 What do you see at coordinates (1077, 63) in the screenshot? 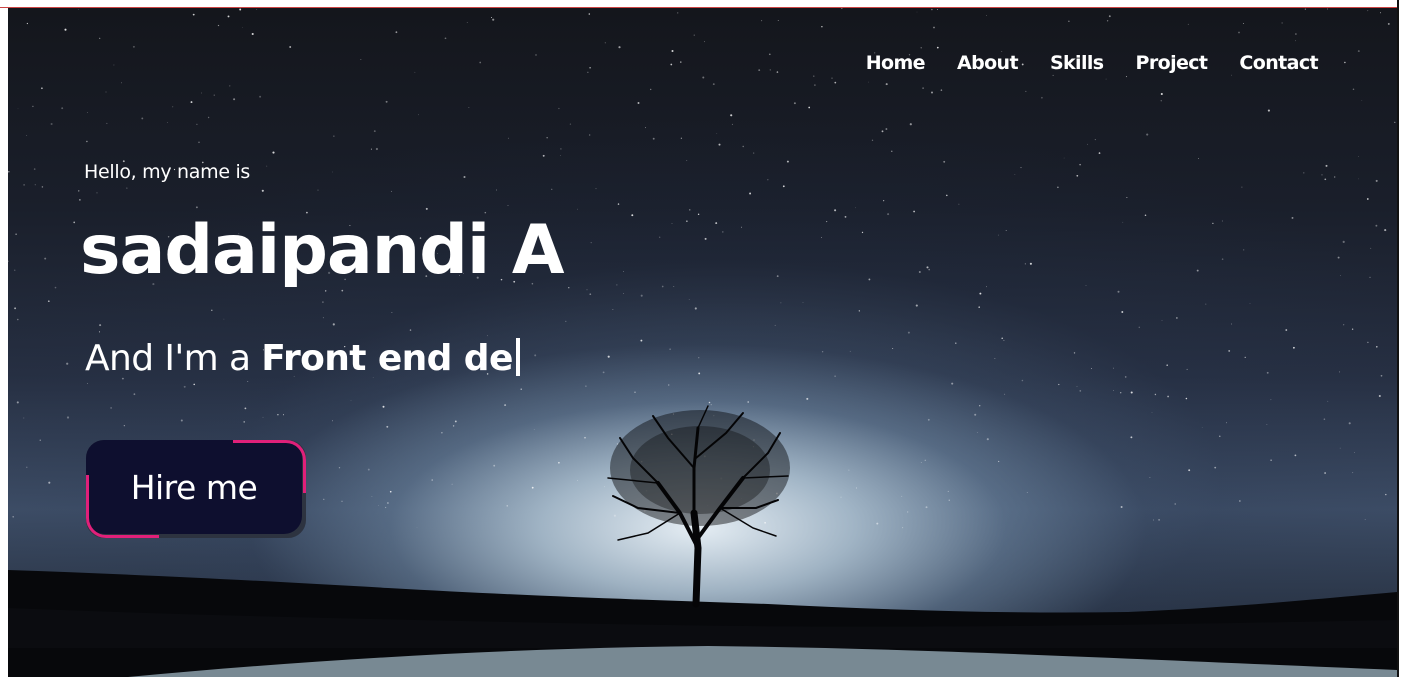
I see `nav-skills-link: Skills` at bounding box center [1077, 63].